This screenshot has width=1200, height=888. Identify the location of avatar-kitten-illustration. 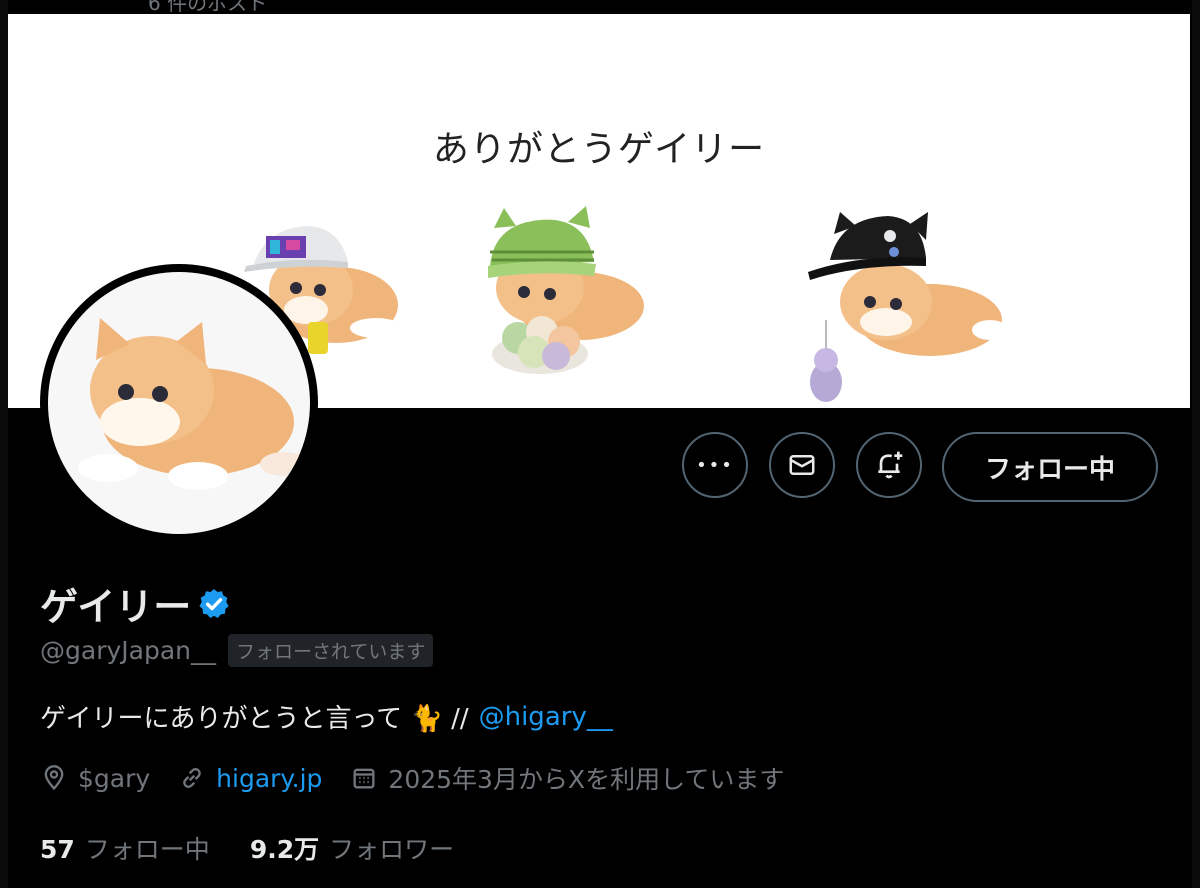
(193, 404).